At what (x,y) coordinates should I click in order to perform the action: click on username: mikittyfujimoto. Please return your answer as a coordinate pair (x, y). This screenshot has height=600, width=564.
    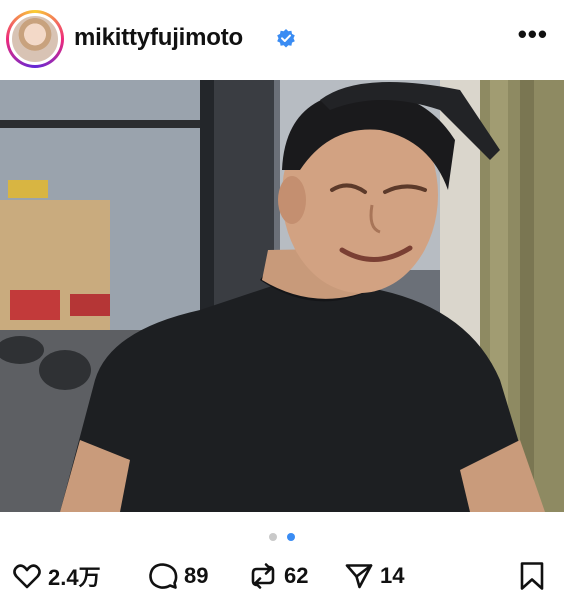
    Looking at the image, I should click on (158, 38).